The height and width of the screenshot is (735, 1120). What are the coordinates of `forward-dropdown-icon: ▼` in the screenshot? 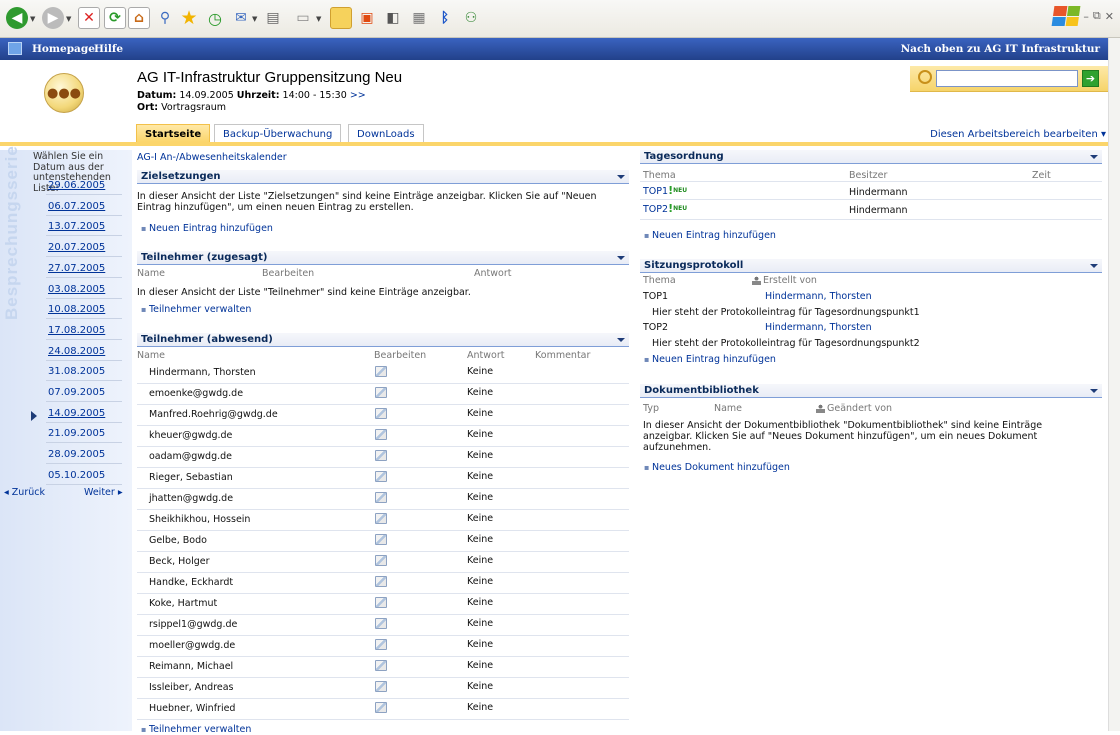 It's located at (68, 19).